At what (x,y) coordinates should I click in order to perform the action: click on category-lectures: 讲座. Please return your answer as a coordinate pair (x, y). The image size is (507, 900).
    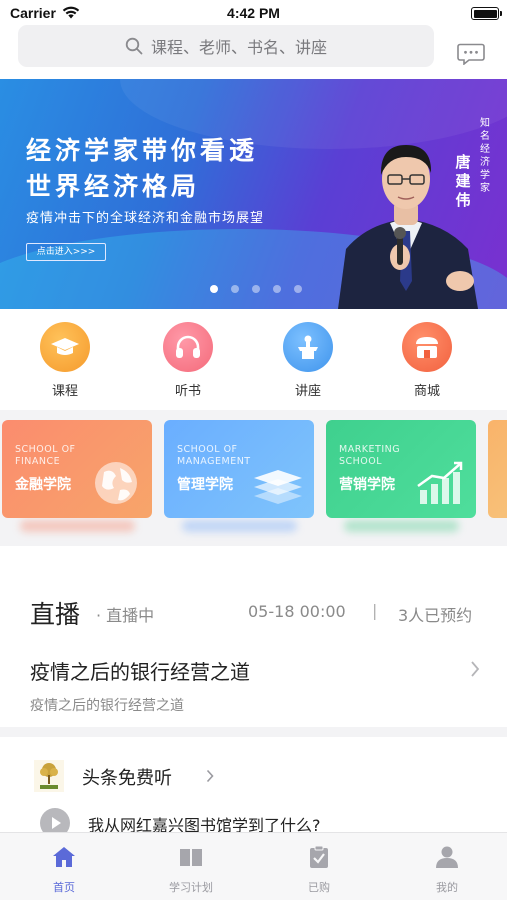
    Looking at the image, I should click on (308, 360).